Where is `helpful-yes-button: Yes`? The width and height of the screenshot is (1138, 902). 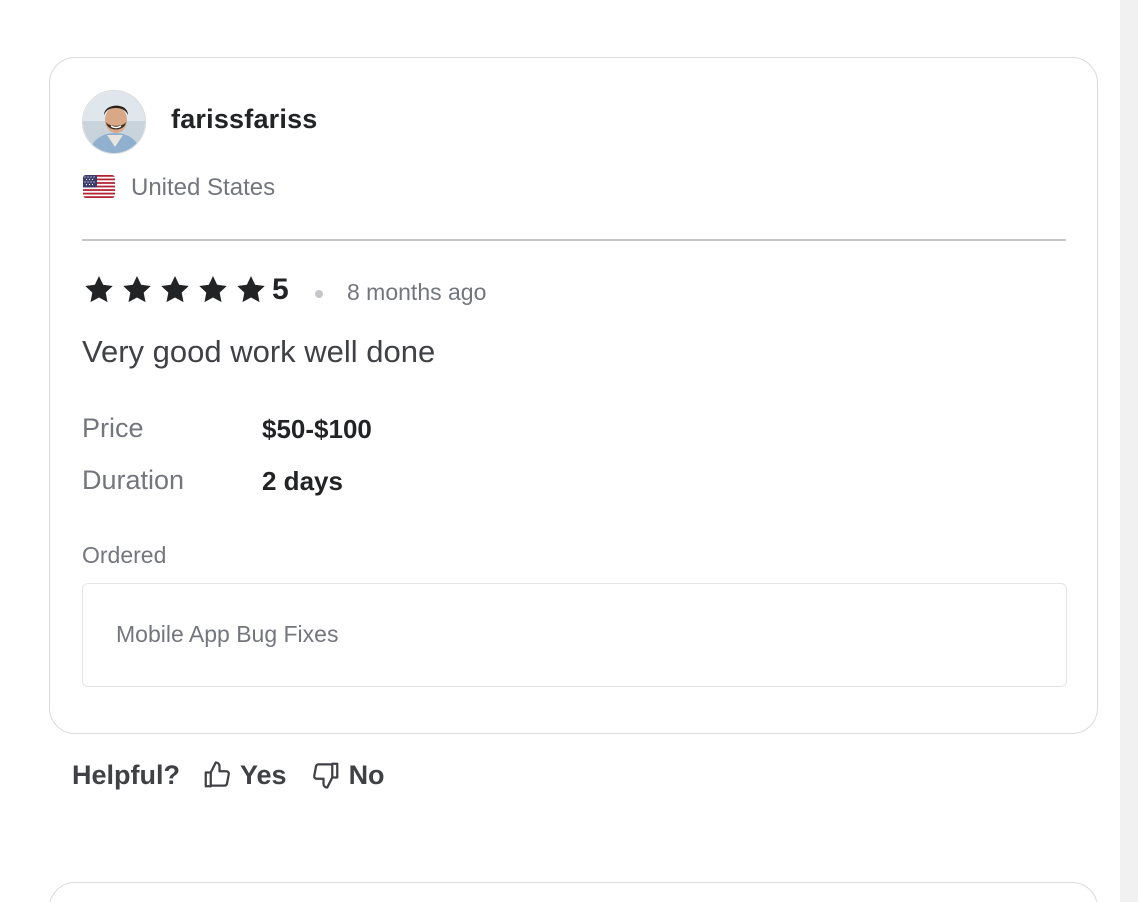 helpful-yes-button: Yes is located at coordinates (244, 775).